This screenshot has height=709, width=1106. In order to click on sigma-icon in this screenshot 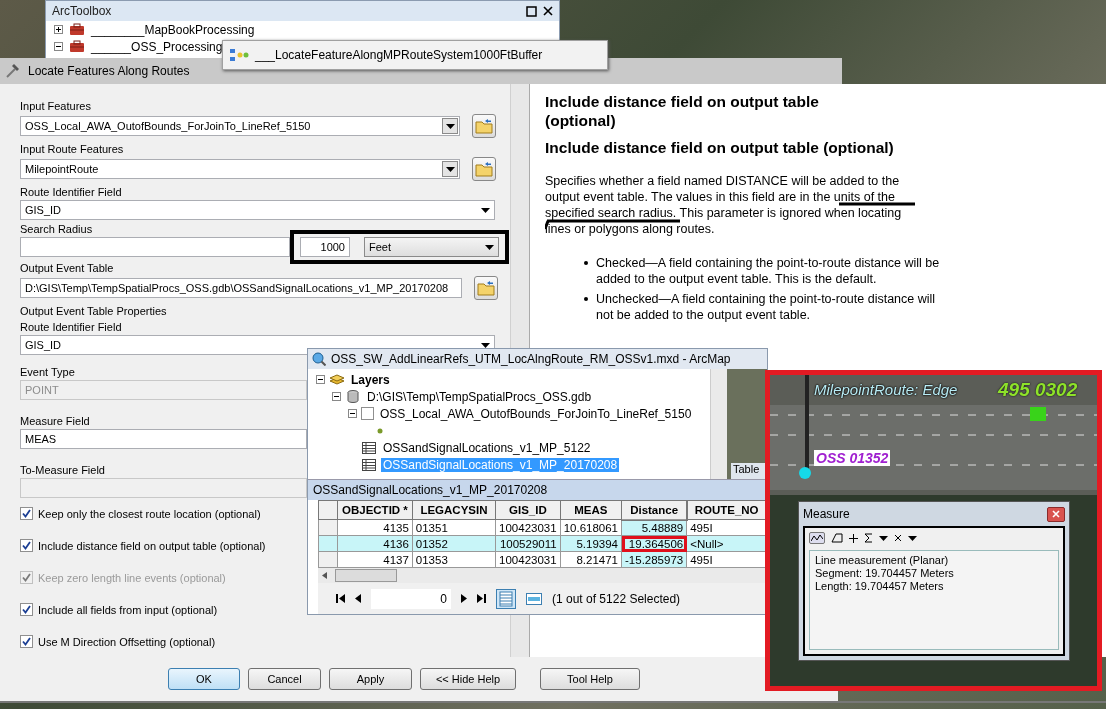, I will do `click(868, 538)`.